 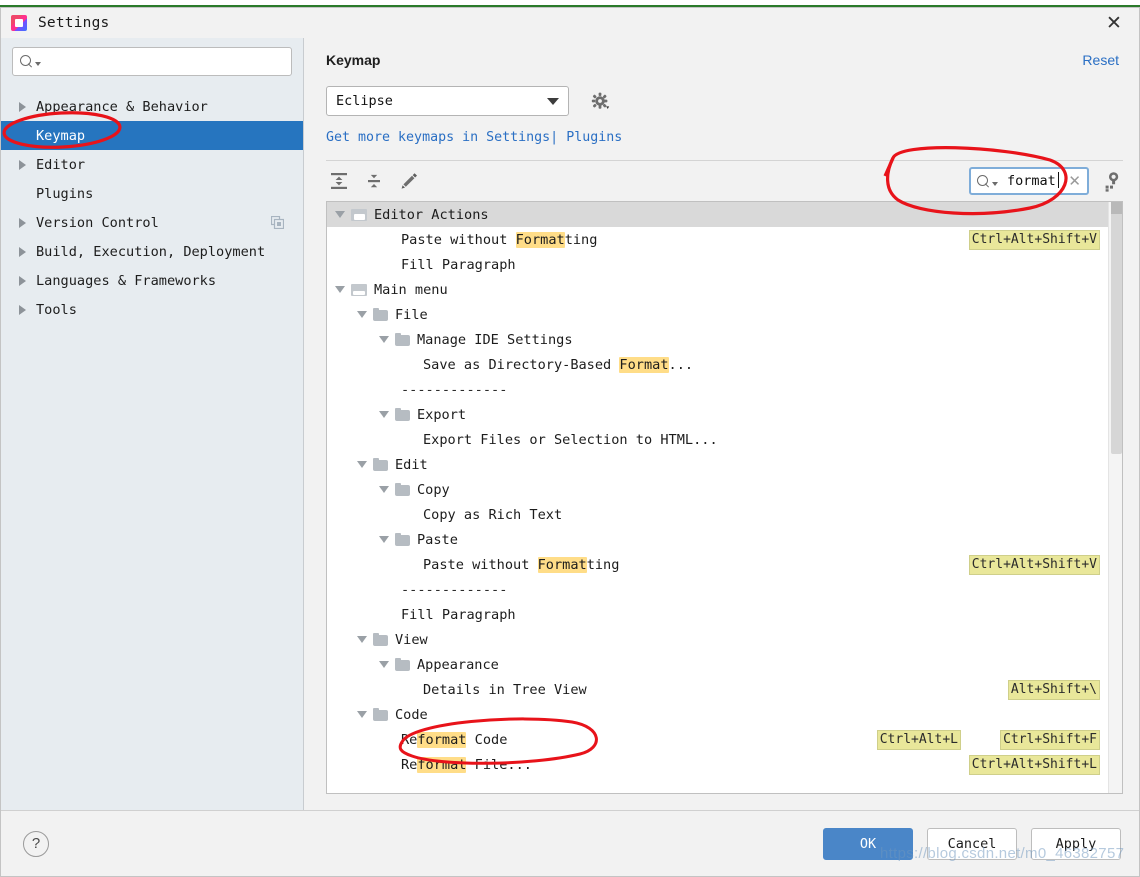 I want to click on search-match-highlight: format, so click(x=442, y=764).